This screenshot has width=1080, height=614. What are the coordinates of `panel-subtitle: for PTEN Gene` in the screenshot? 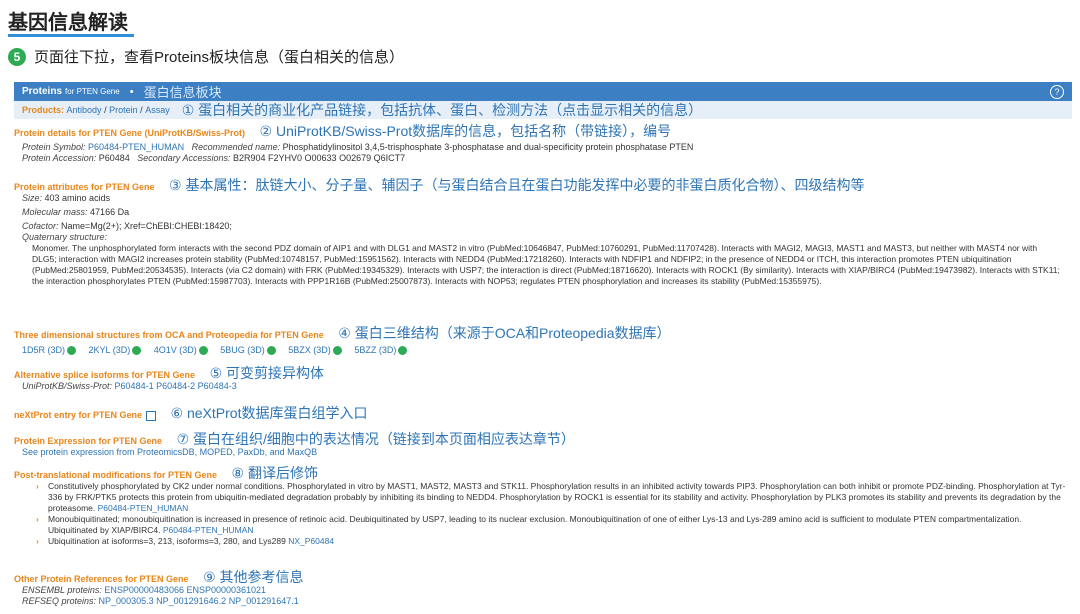 It's located at (92, 91).